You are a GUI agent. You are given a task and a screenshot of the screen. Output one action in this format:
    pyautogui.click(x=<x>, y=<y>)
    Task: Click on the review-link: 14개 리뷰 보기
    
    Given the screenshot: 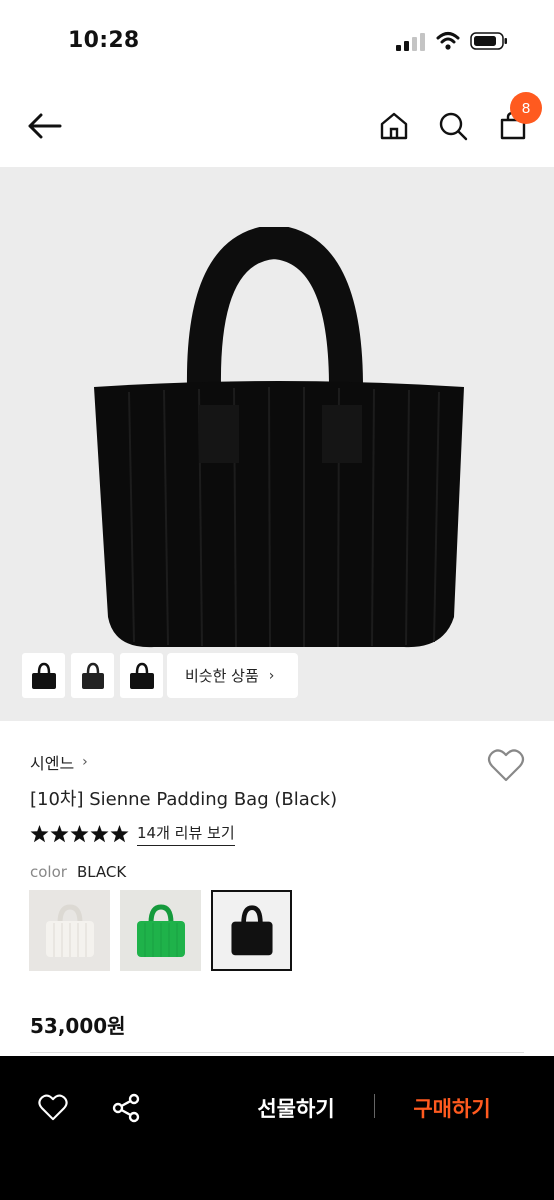 What is the action you would take?
    pyautogui.click(x=186, y=834)
    